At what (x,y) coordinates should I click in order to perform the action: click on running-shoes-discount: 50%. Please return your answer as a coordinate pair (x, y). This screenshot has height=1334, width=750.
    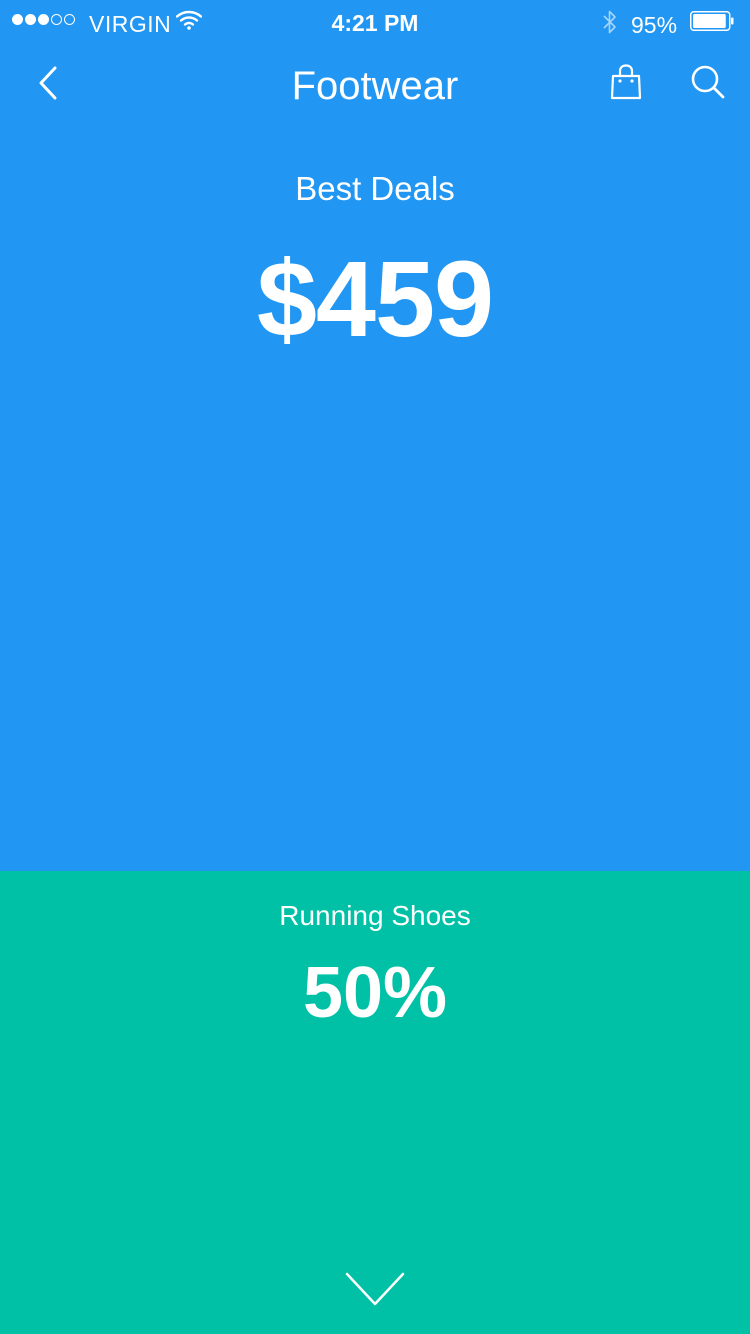
    Looking at the image, I should click on (375, 993).